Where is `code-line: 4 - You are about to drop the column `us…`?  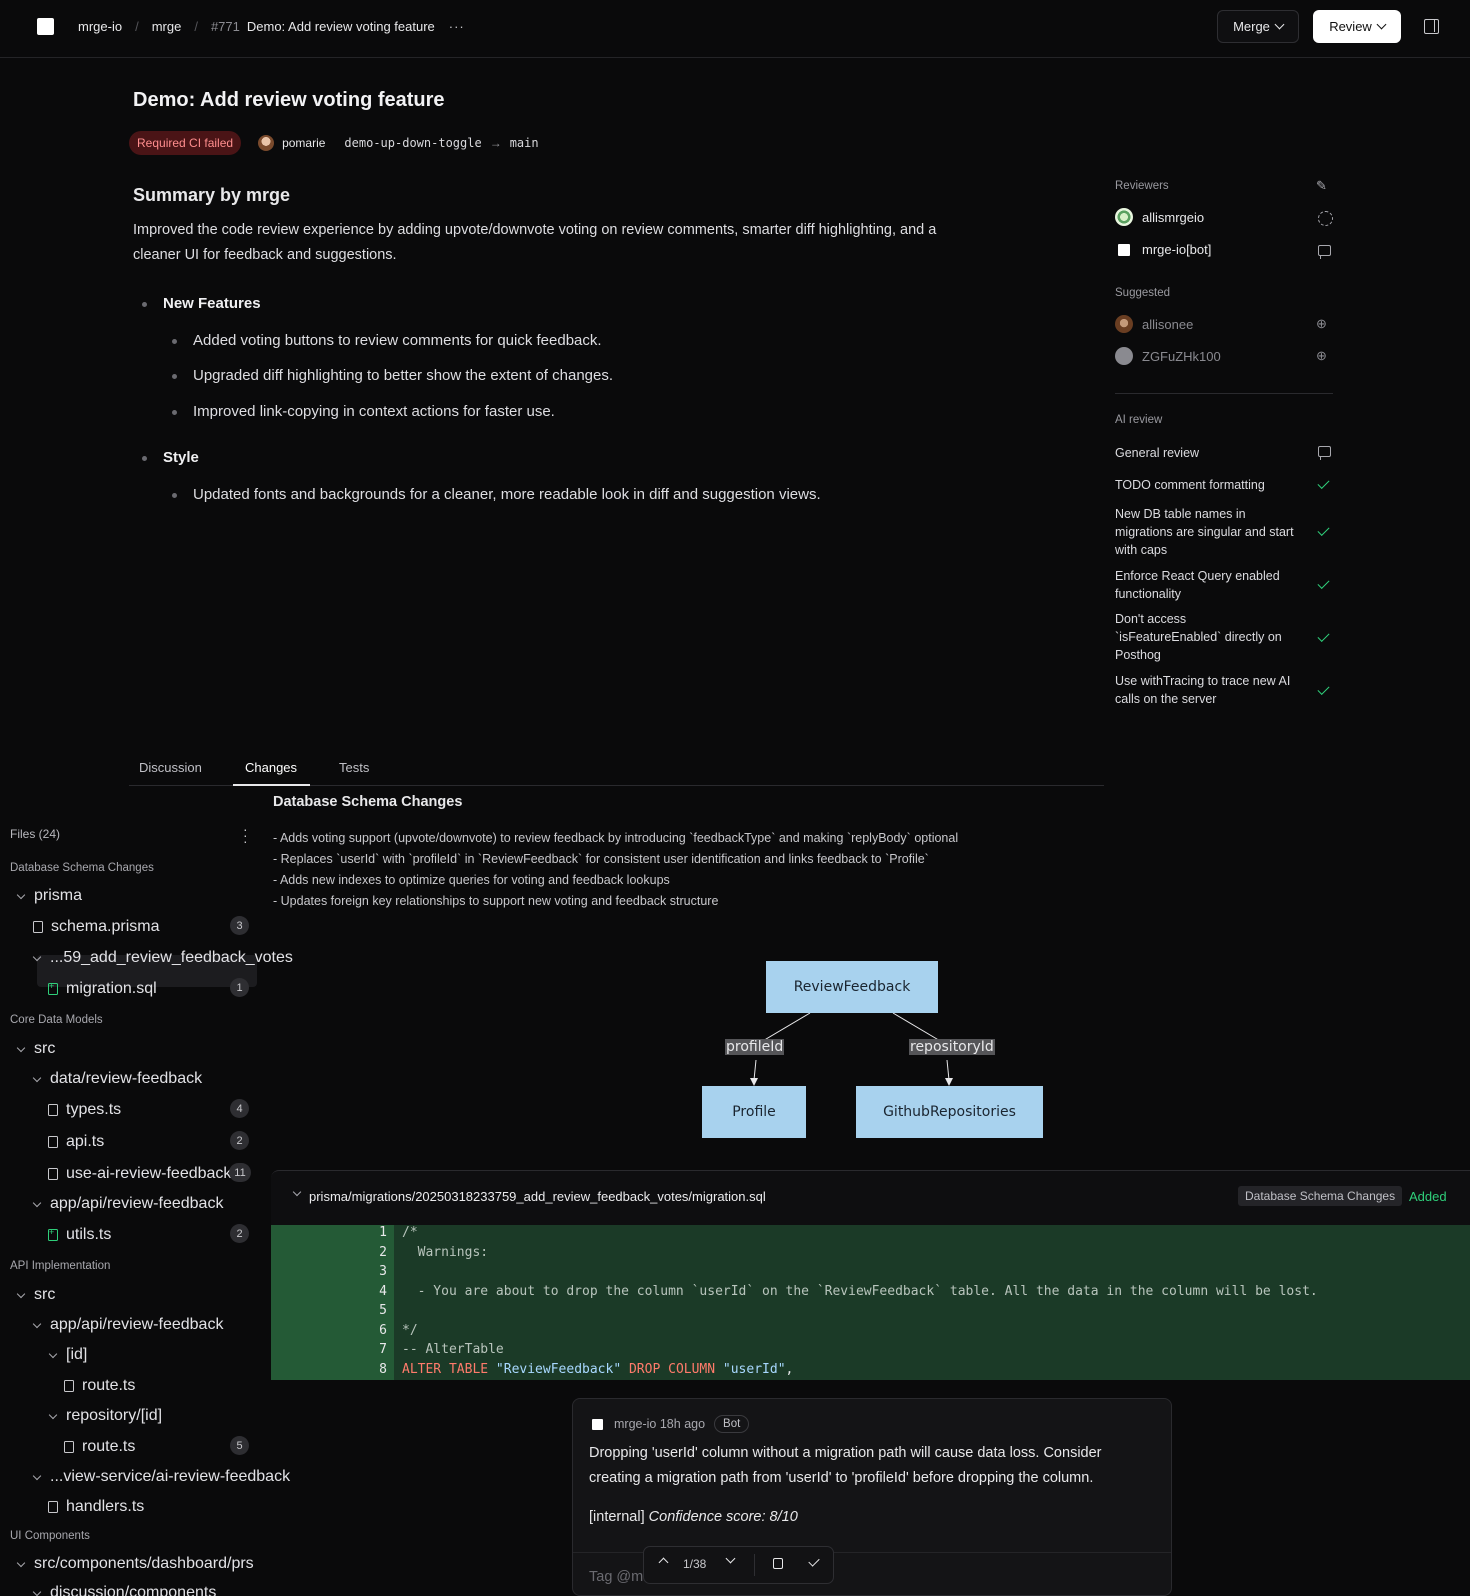
code-line: 4 - You are about to drop the column `us… is located at coordinates (870, 1293).